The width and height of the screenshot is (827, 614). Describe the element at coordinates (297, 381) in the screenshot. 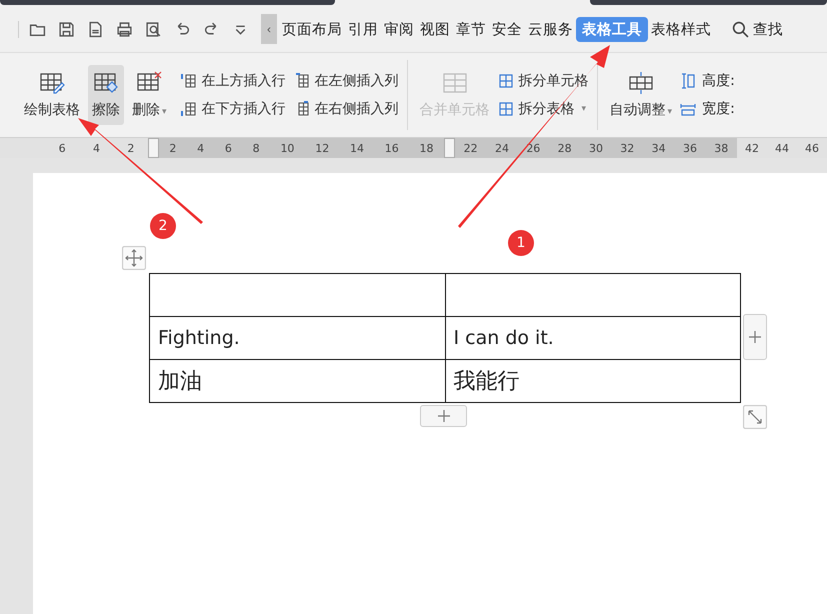

I see `table-cell: 加油` at that location.